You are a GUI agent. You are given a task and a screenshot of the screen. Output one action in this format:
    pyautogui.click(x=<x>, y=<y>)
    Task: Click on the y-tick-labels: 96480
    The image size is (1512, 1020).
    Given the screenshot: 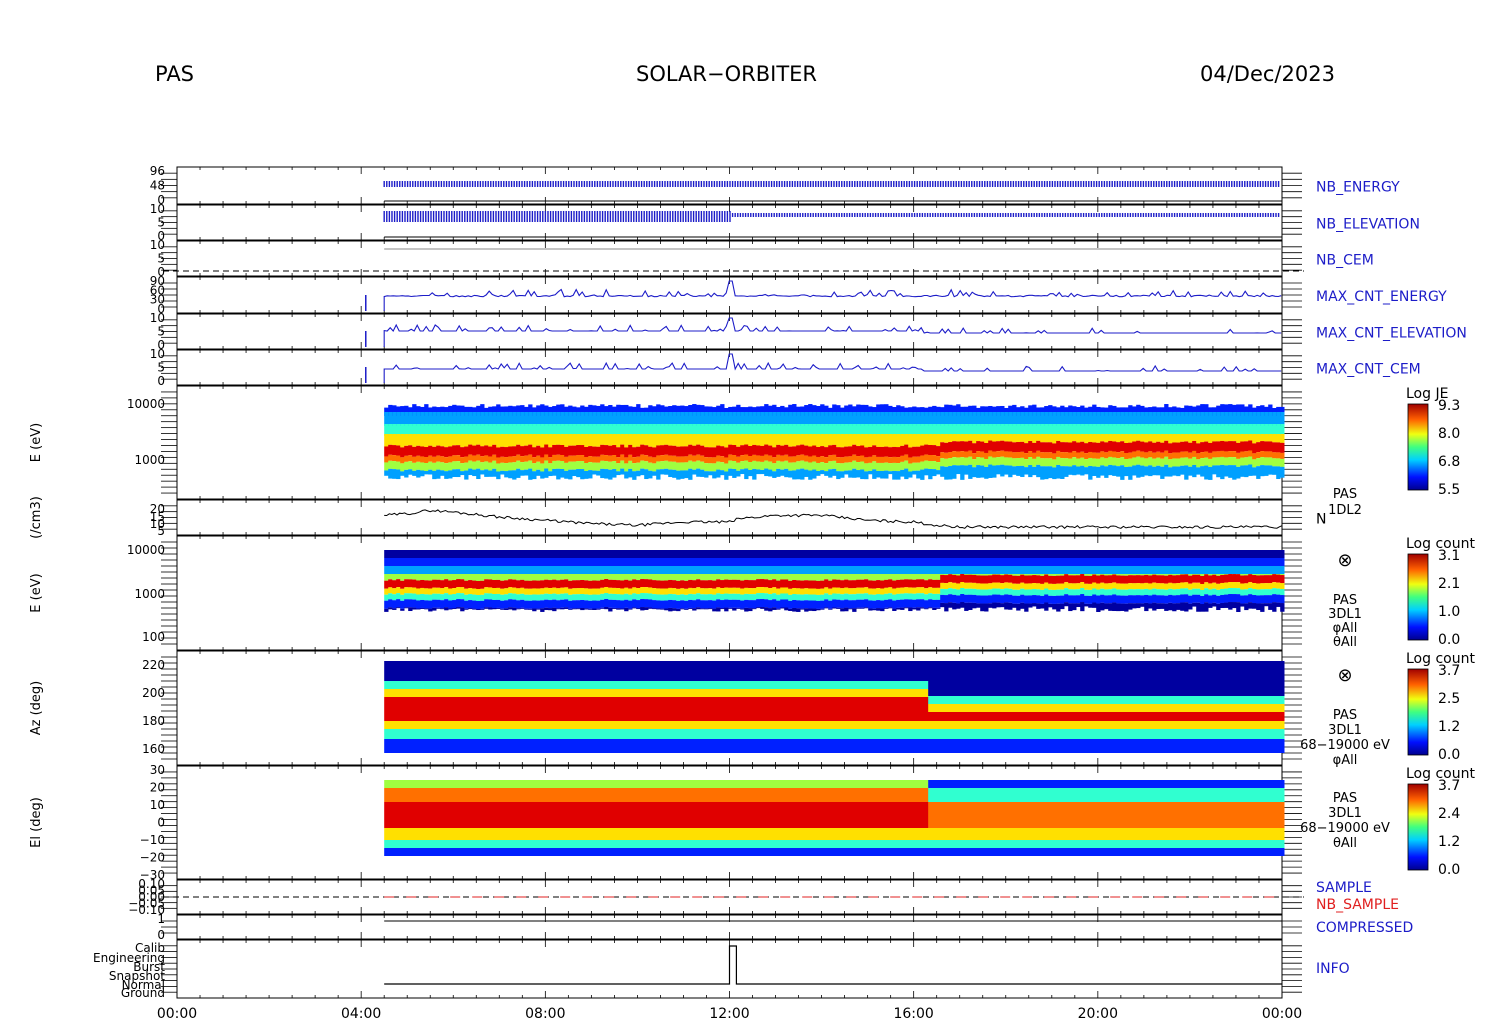 What is the action you would take?
    pyautogui.click(x=157, y=185)
    